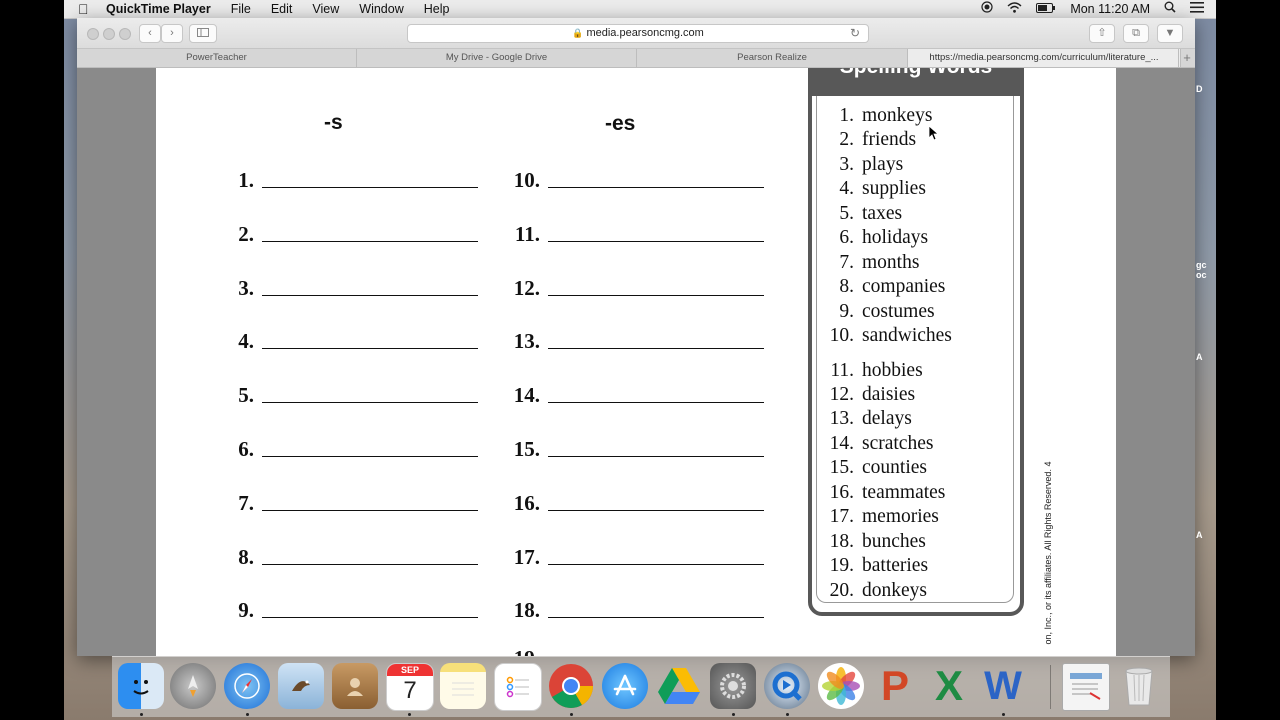 This screenshot has width=1280, height=720. Describe the element at coordinates (246, 341) in the screenshot. I see `answer-number: 4.` at that location.